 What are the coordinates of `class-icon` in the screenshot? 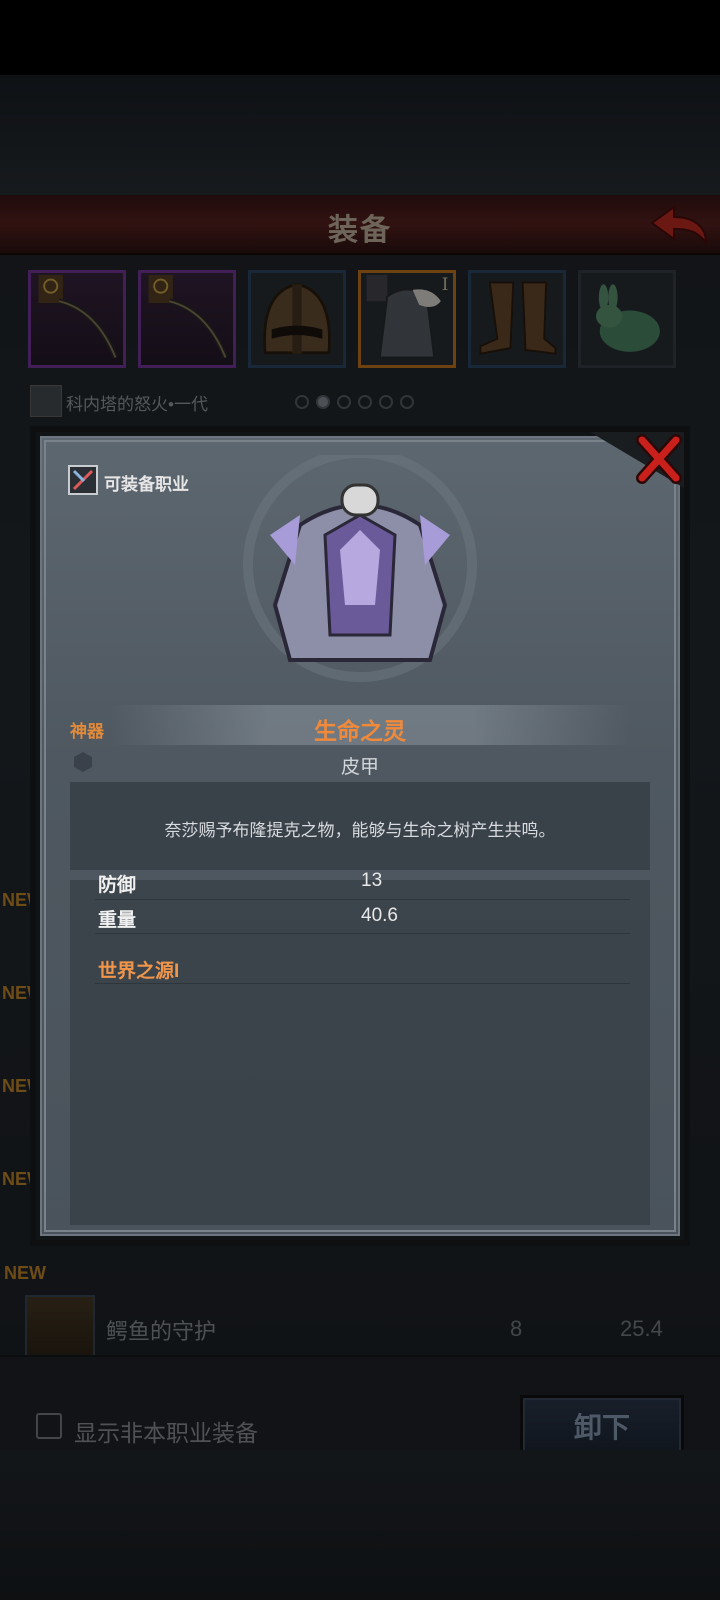 It's located at (83, 480).